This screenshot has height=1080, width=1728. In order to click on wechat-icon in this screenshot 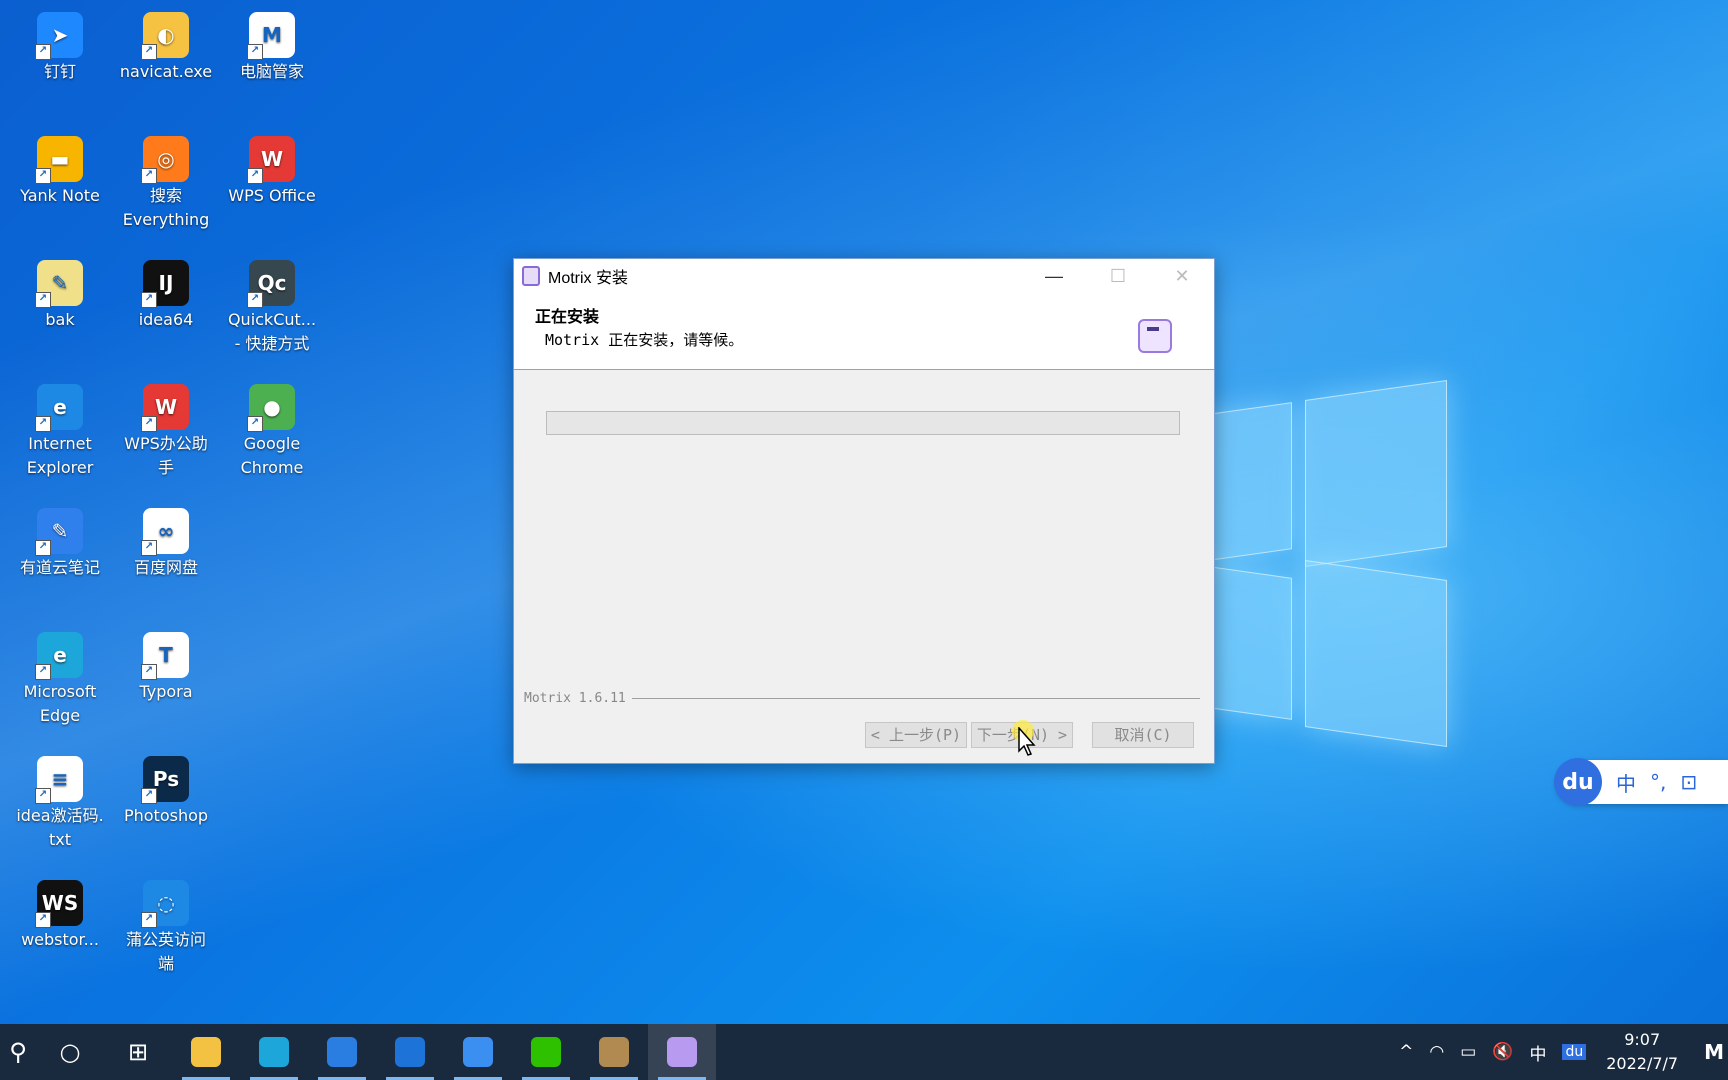, I will do `click(546, 1052)`.